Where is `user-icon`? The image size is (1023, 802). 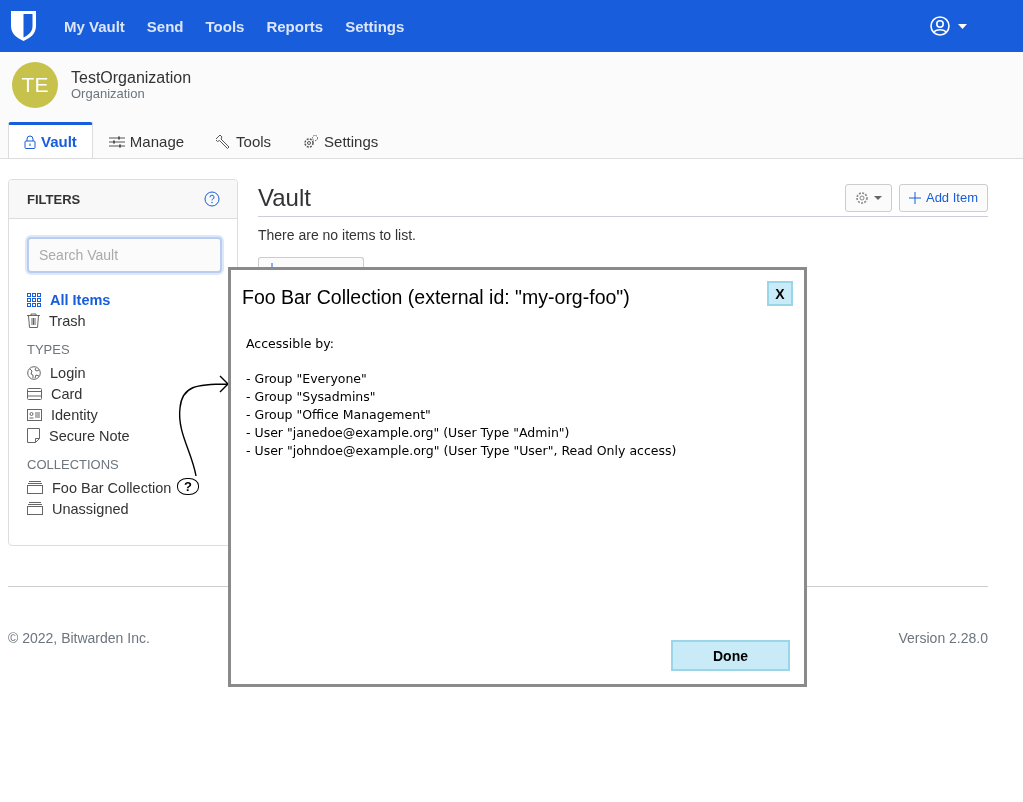 user-icon is located at coordinates (940, 26).